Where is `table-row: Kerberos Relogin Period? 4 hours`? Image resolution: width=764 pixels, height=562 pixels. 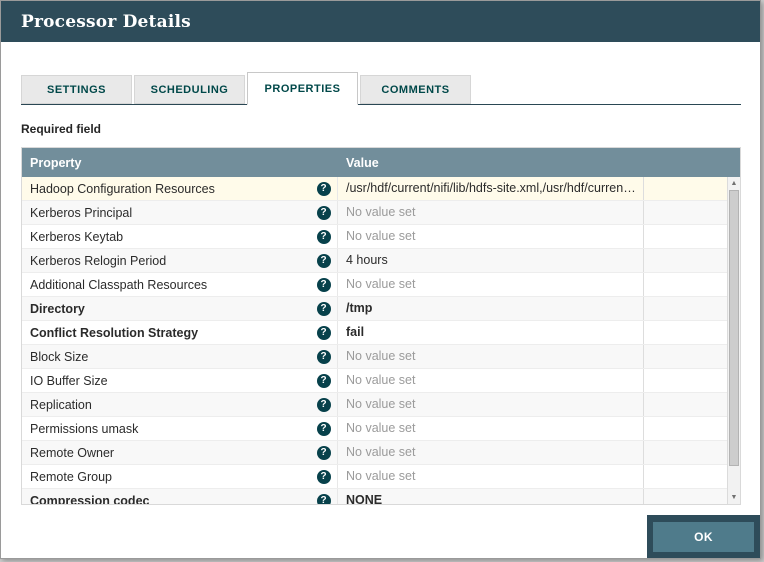 table-row: Kerberos Relogin Period? 4 hours is located at coordinates (374, 261).